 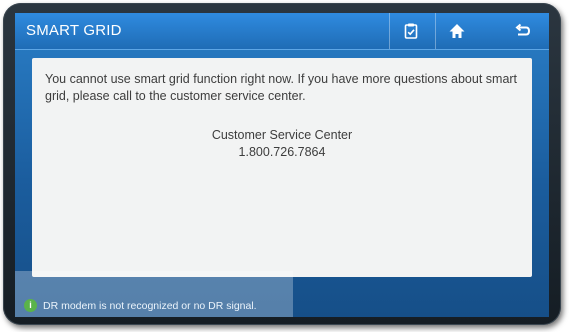 What do you see at coordinates (282, 135) in the screenshot?
I see `service-center-name: Customer Service Center` at bounding box center [282, 135].